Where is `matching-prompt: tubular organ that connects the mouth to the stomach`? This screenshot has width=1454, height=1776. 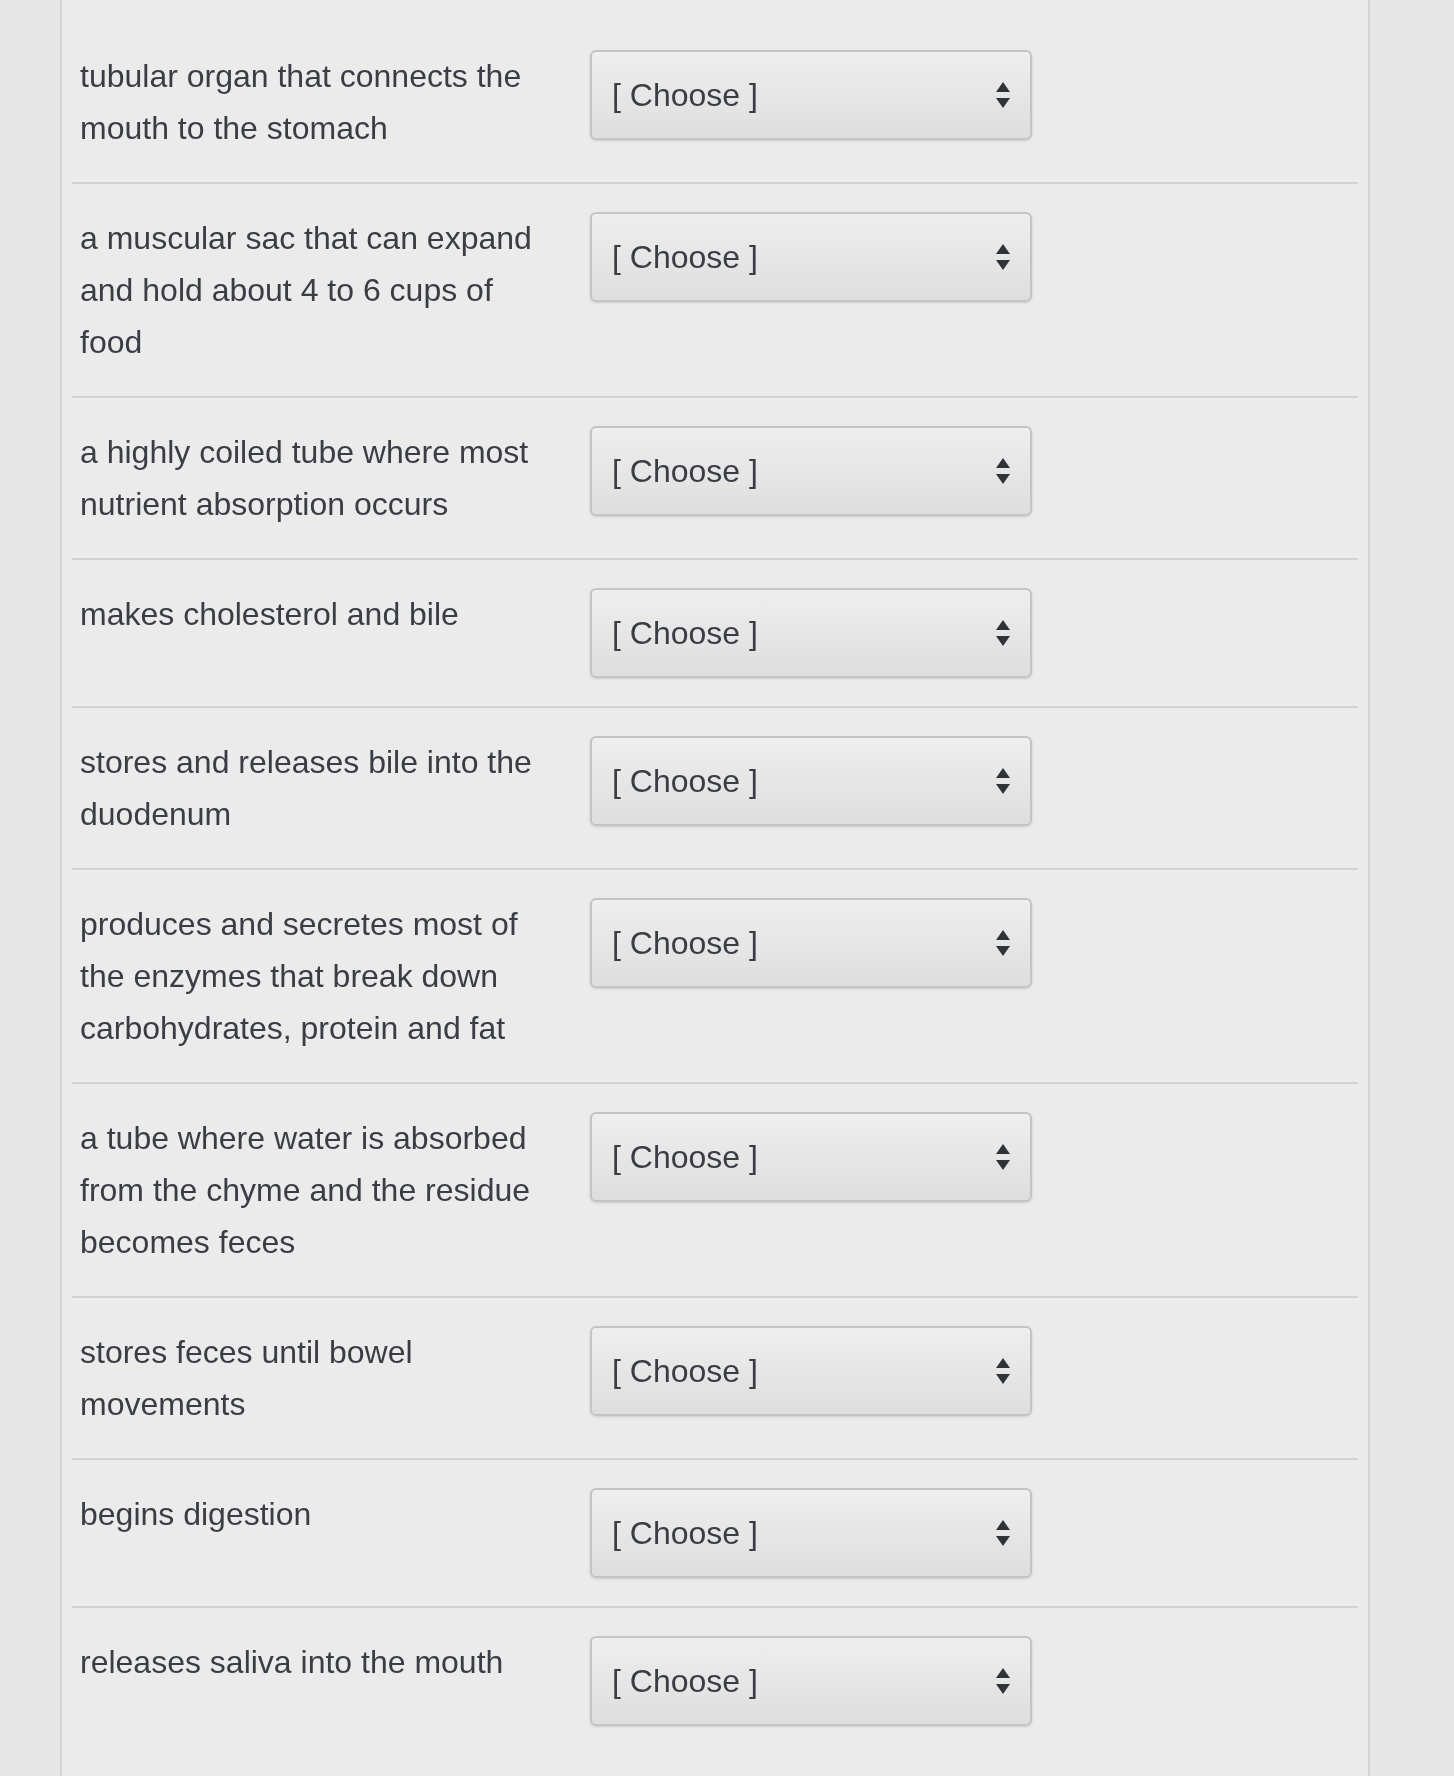
matching-prompt: tubular organ that connects the mouth to the stomach is located at coordinates (301, 102).